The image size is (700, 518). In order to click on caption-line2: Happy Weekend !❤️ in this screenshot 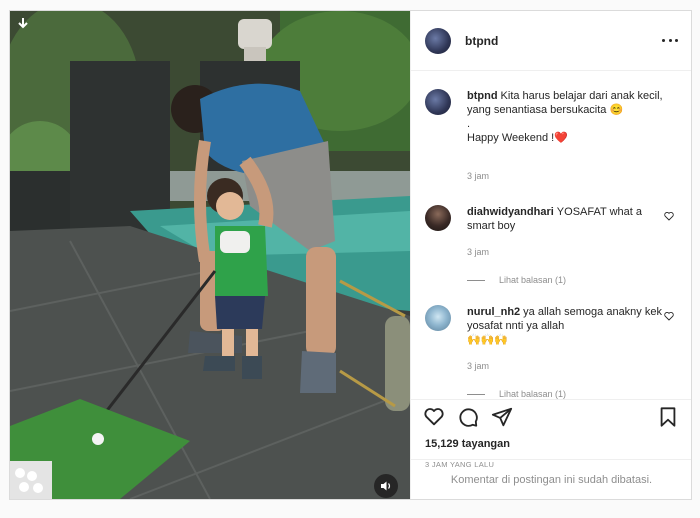, I will do `click(517, 138)`.